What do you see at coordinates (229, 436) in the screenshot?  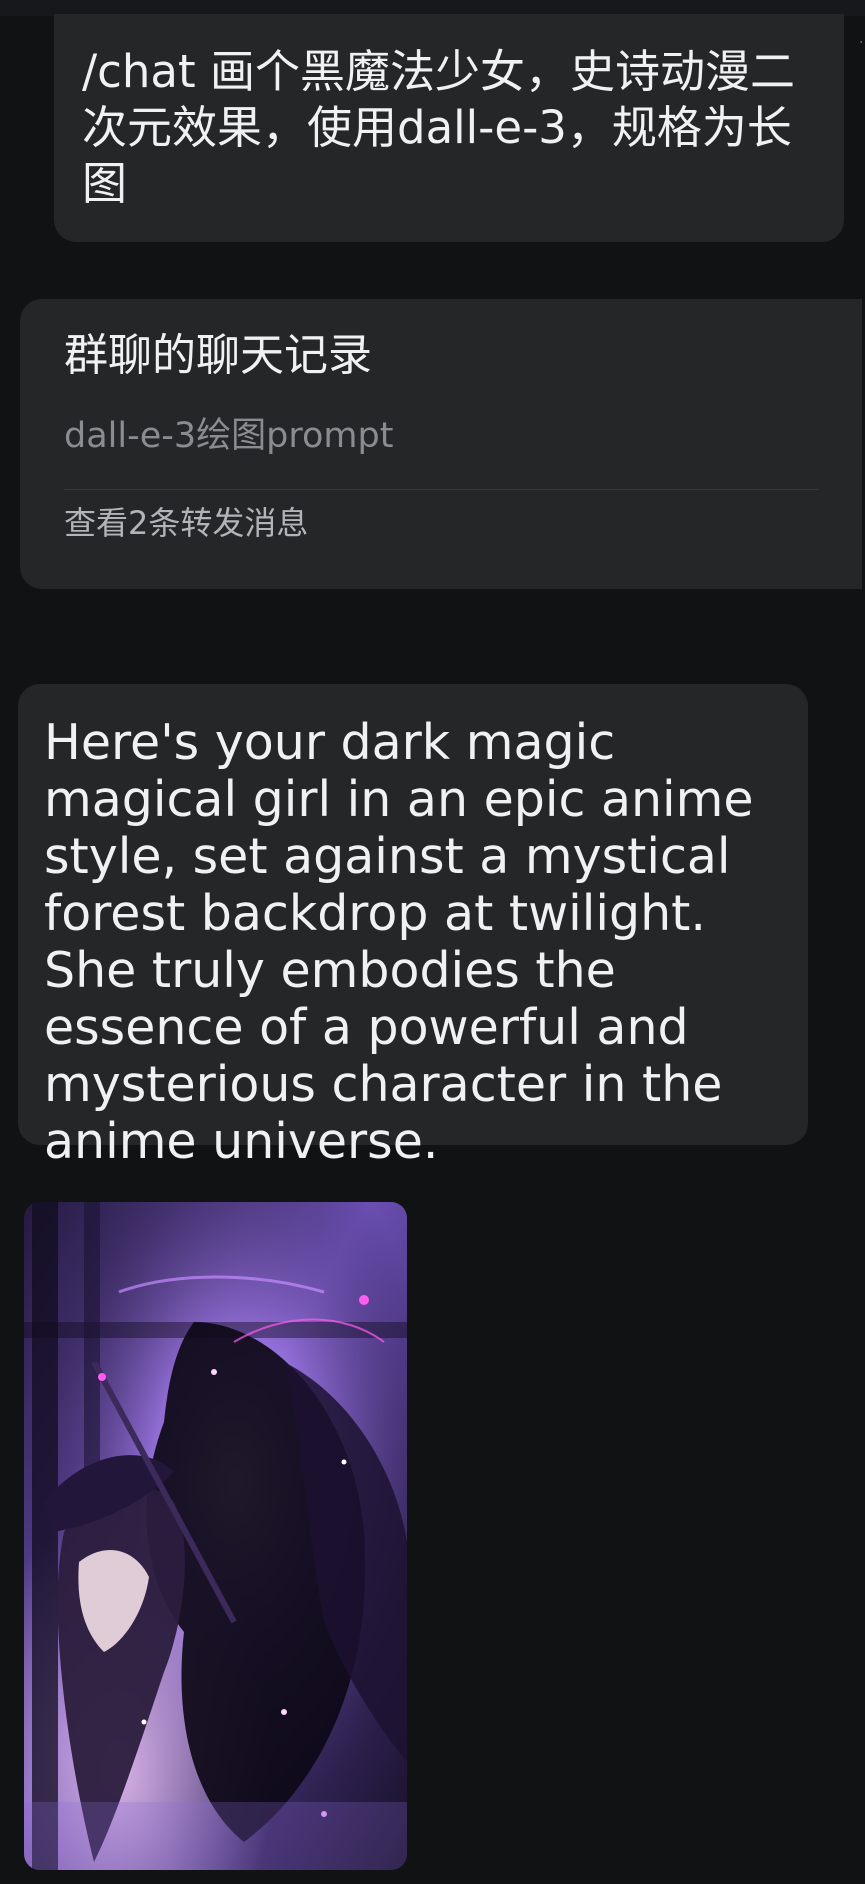 I see `forwarded-record-preview: dall-e-3绘图prompt` at bounding box center [229, 436].